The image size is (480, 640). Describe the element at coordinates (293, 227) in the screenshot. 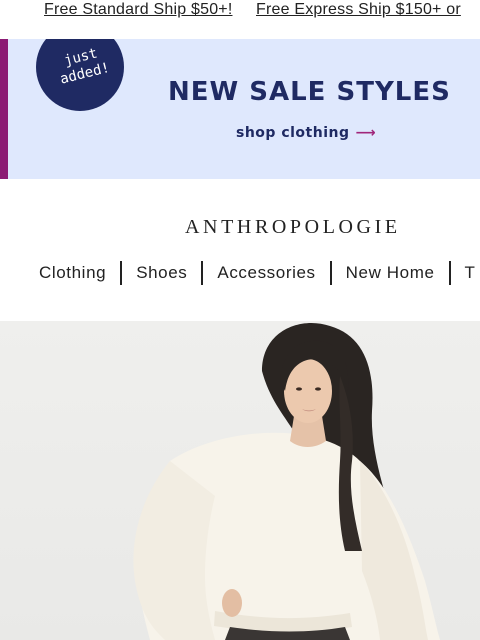

I see `brand-logo: ANTHROPOLOGIE` at that location.